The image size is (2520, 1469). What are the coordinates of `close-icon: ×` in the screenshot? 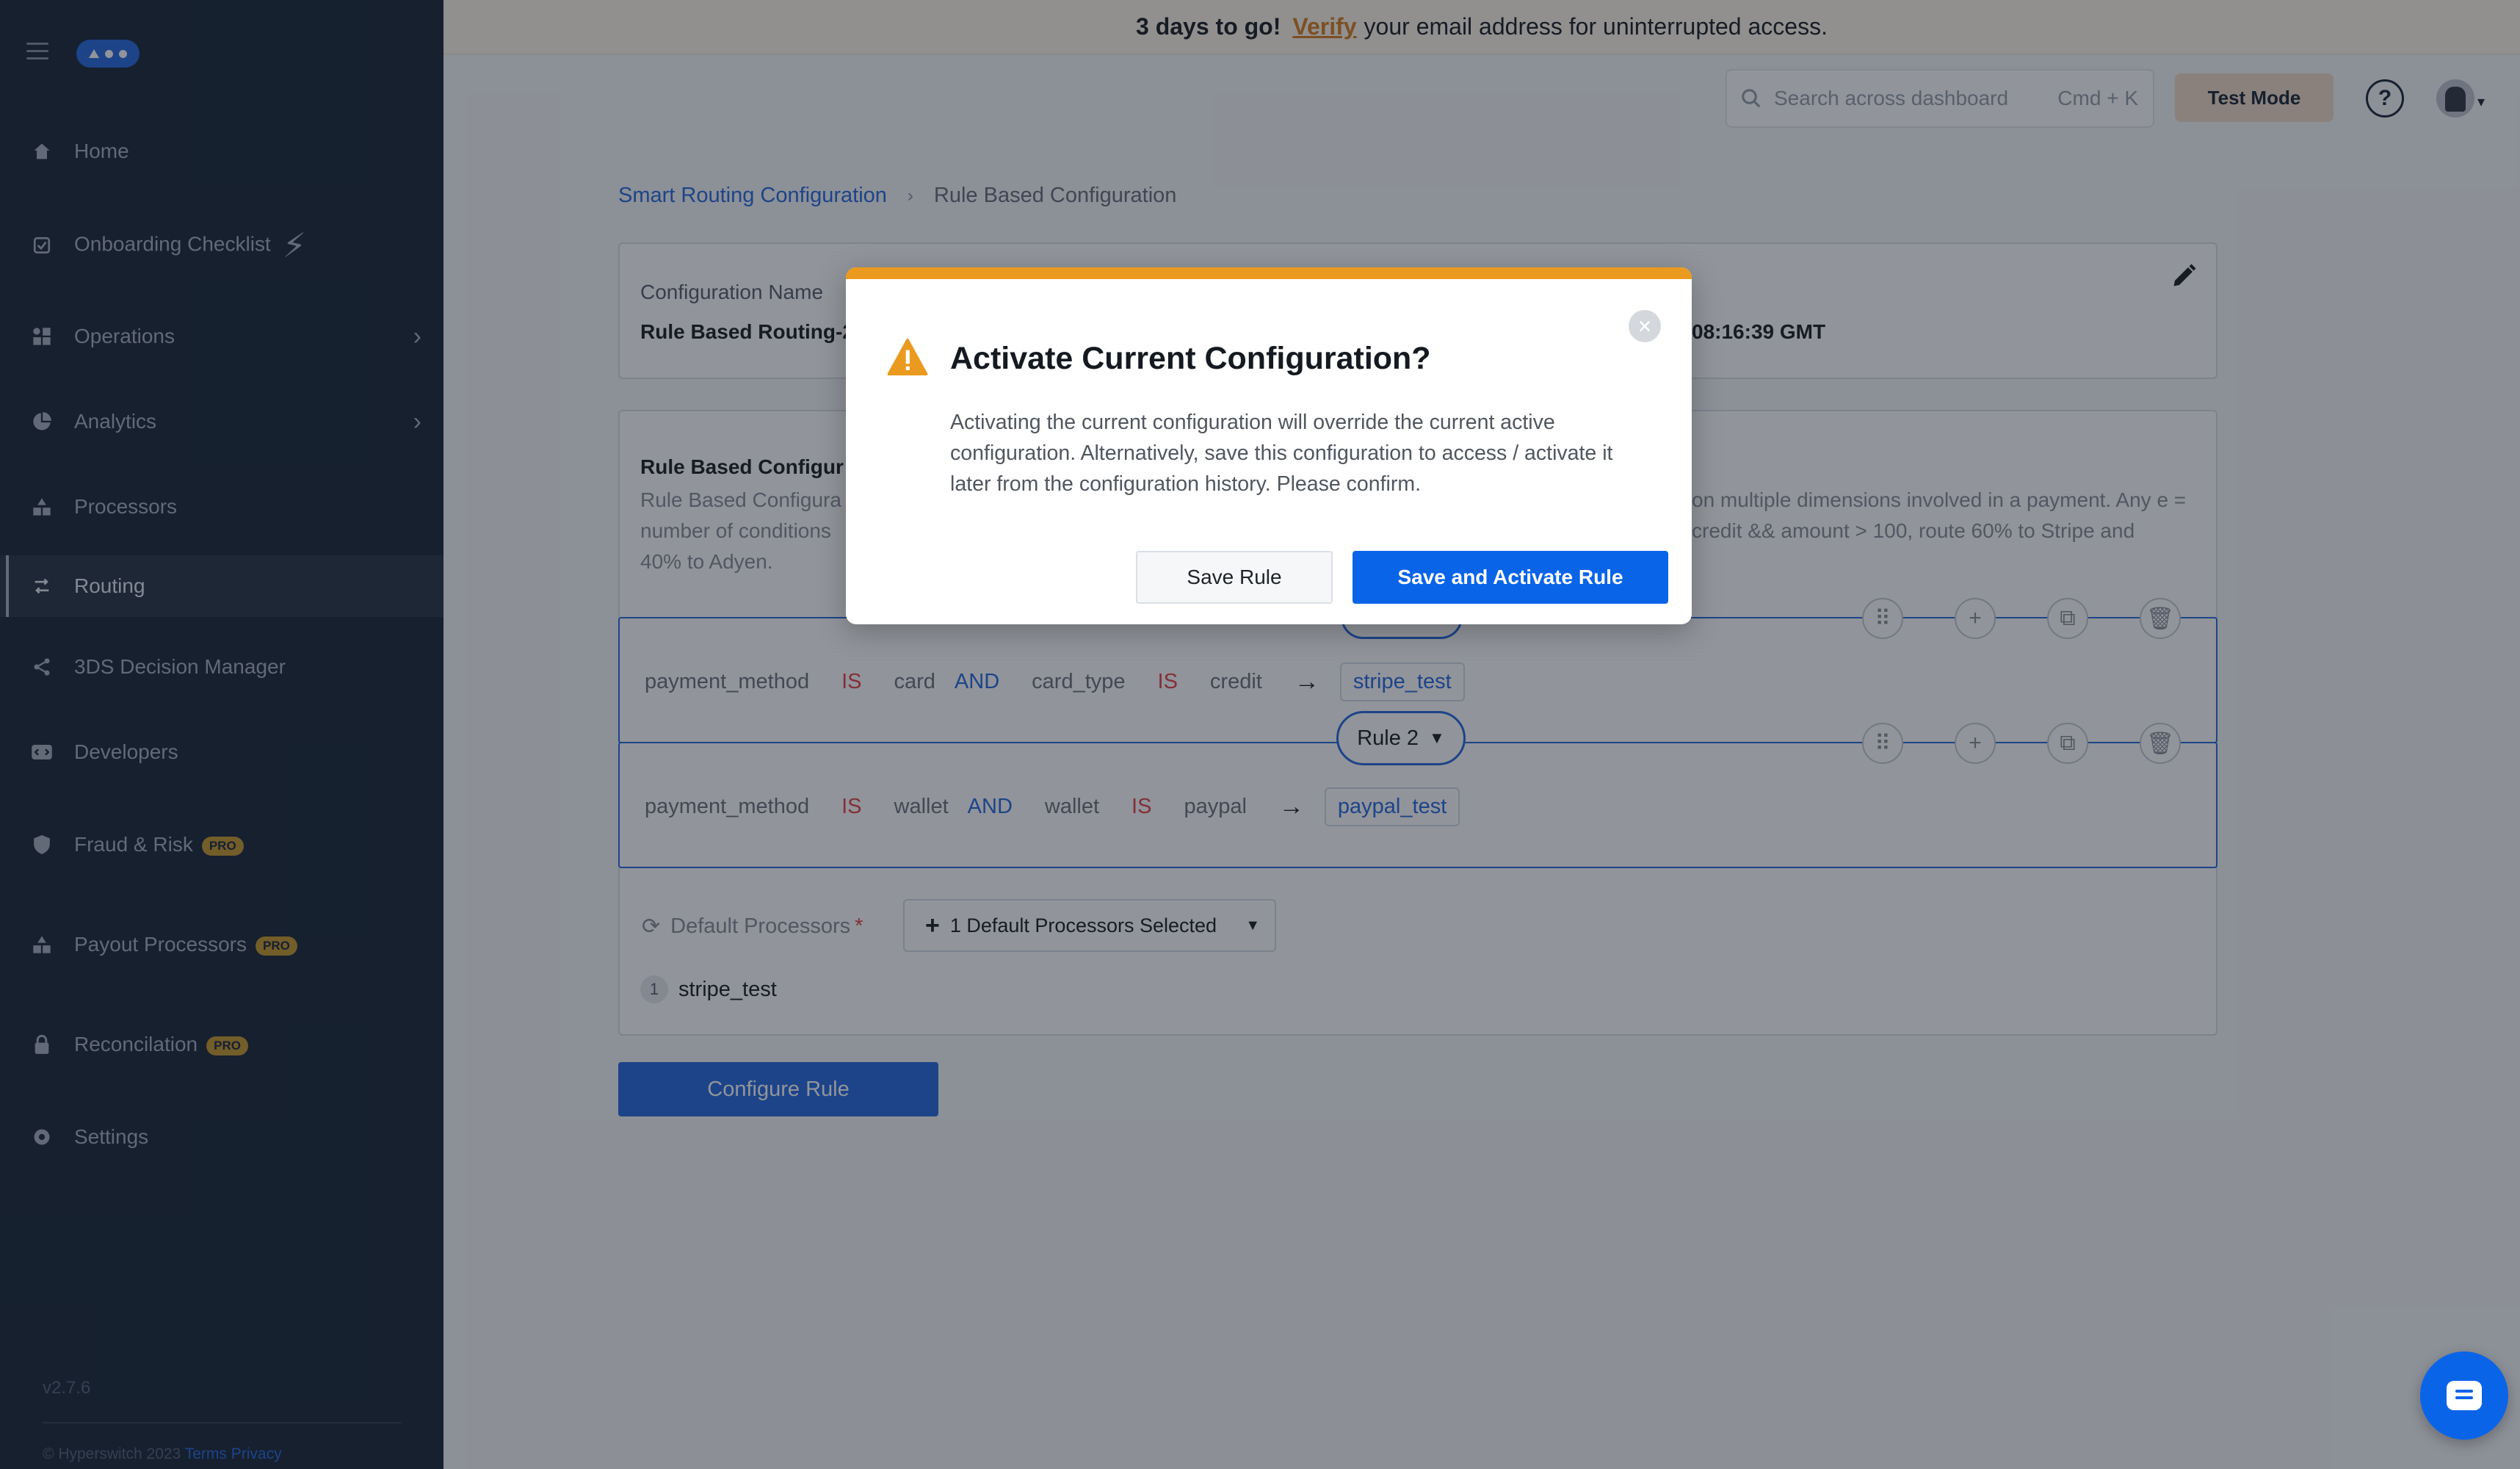 It's located at (1645, 326).